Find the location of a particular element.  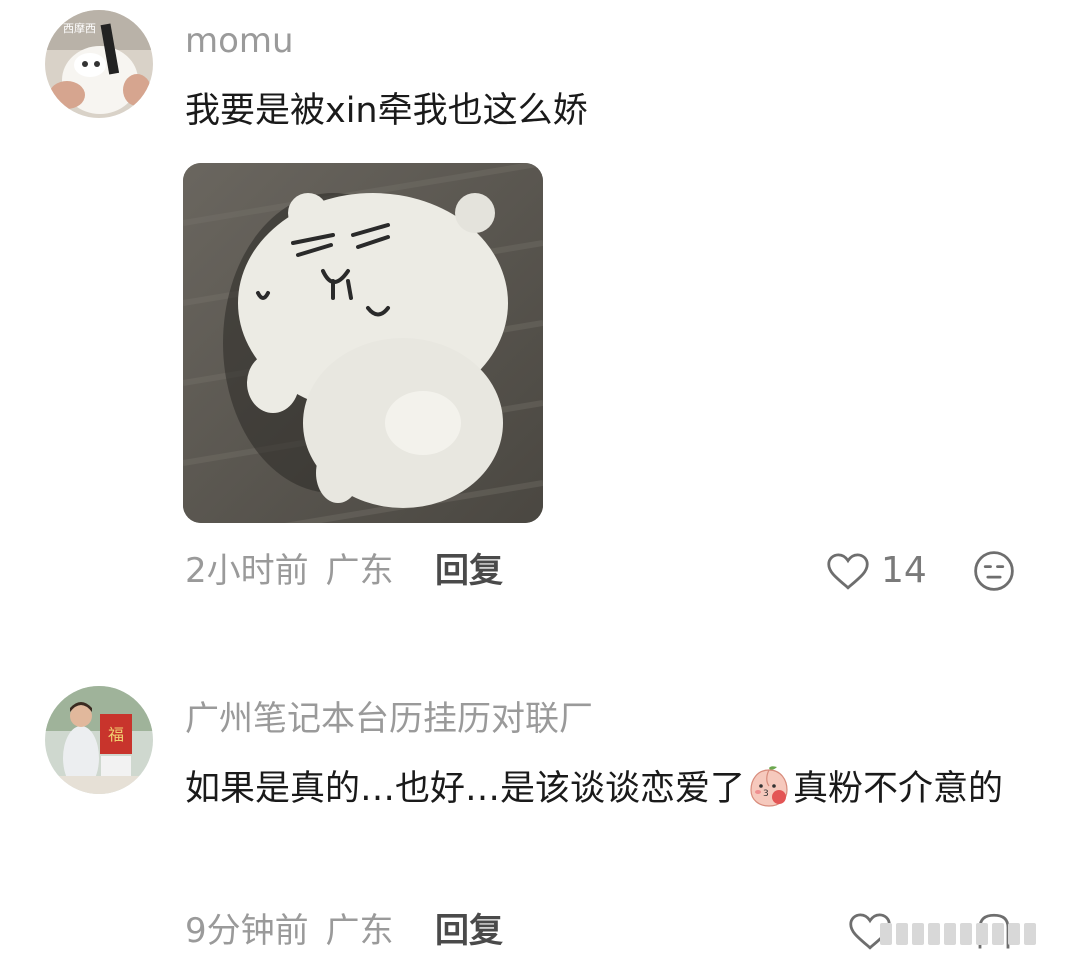

svg-text: 3 is located at coordinates (766, 794).